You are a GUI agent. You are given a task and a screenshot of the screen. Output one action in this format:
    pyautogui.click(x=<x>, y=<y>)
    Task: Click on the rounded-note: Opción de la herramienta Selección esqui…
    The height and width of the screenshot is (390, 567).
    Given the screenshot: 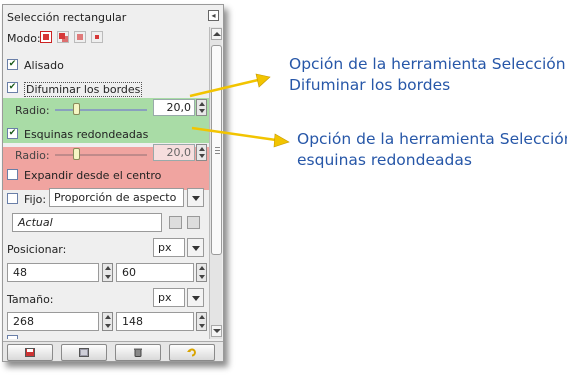 What is the action you would take?
    pyautogui.click(x=432, y=150)
    